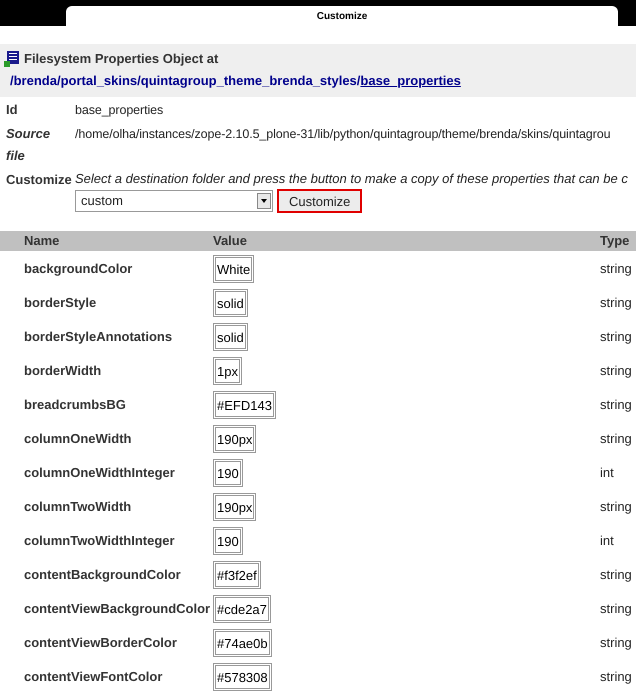 This screenshot has width=636, height=692. I want to click on field-label: Source file, so click(29, 145).